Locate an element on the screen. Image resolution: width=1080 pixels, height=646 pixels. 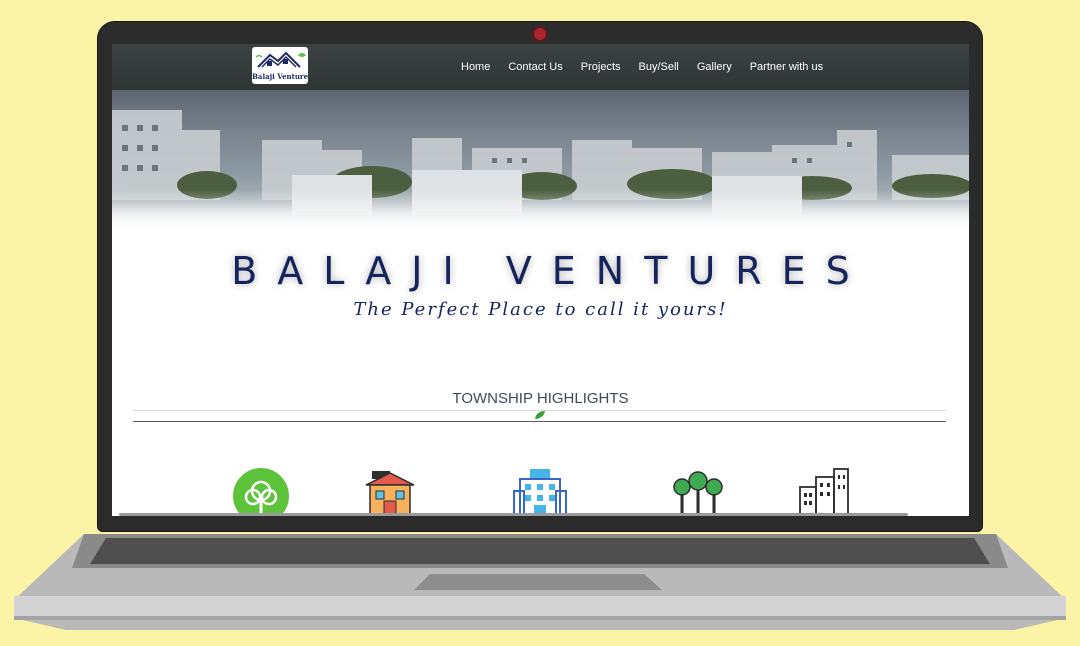
brand-tagline: The Perfect Place to call it yours! is located at coordinates (540, 309).